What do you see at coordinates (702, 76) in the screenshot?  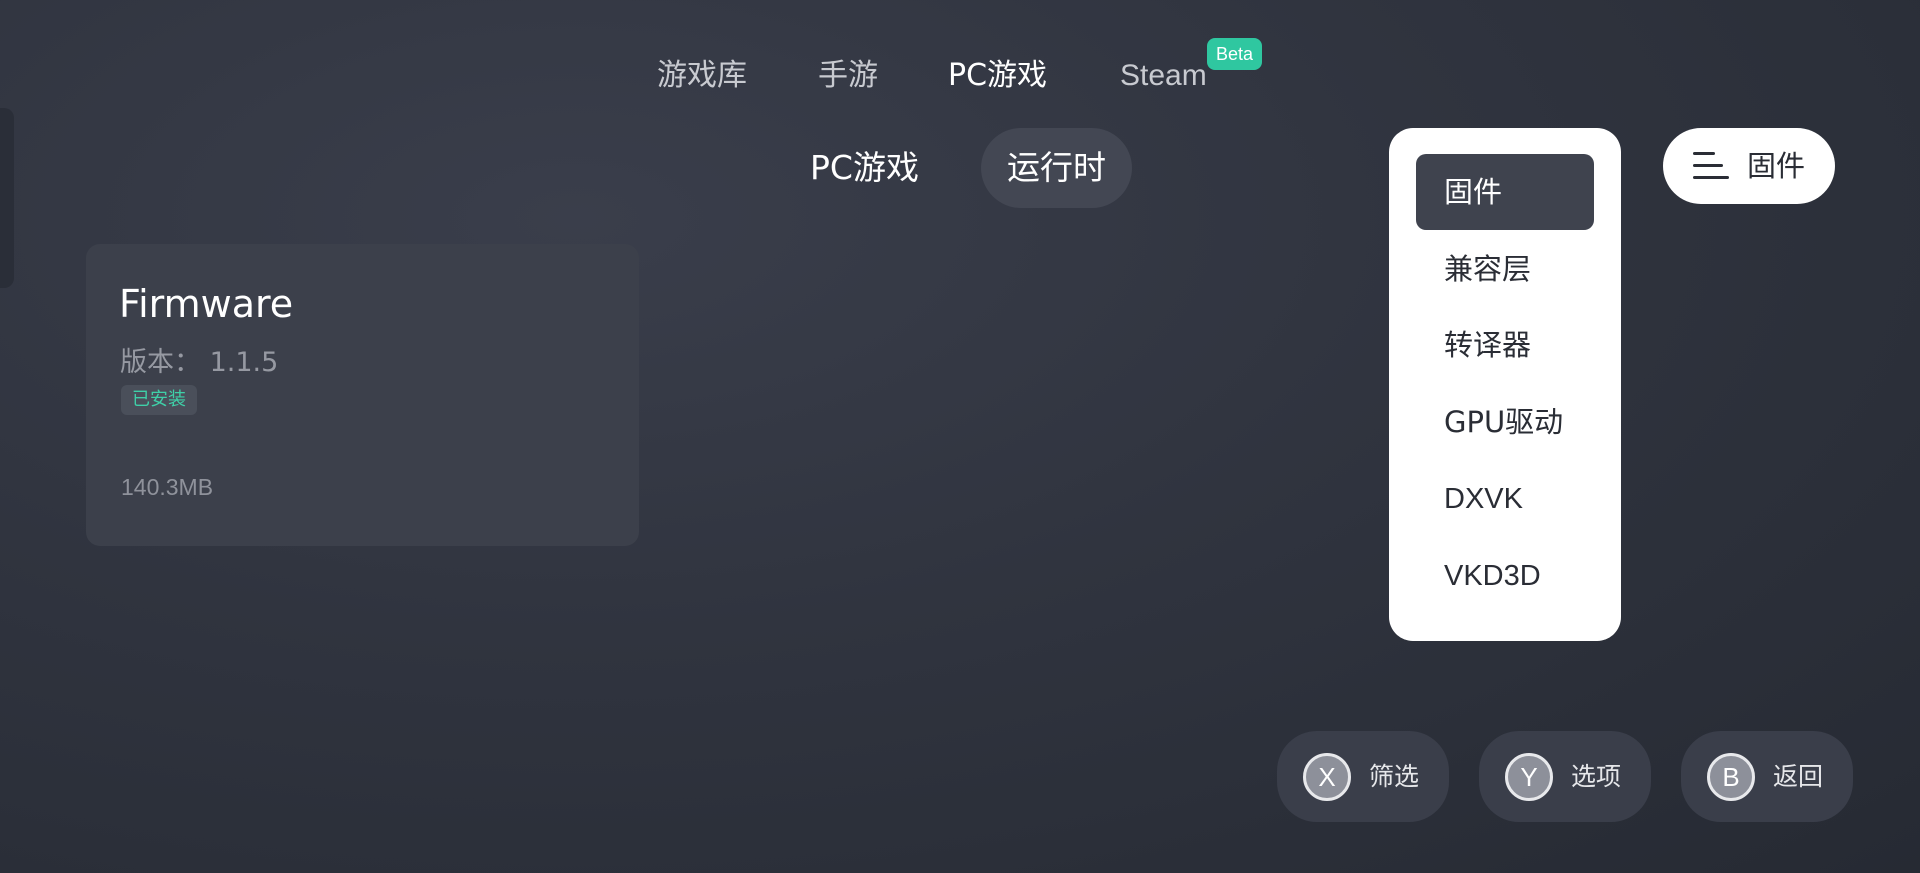 I see `tab-game-library: 游戏库` at bounding box center [702, 76].